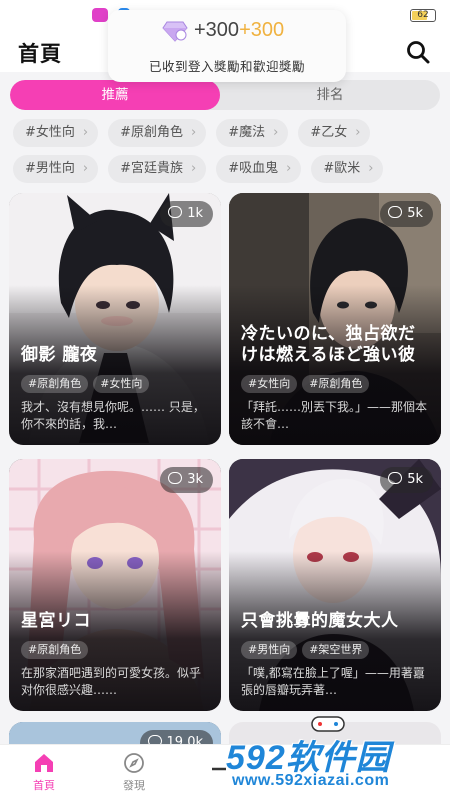 This screenshot has height=800, width=450. Describe the element at coordinates (330, 95) in the screenshot. I see `tab-ranking: 排名` at that location.